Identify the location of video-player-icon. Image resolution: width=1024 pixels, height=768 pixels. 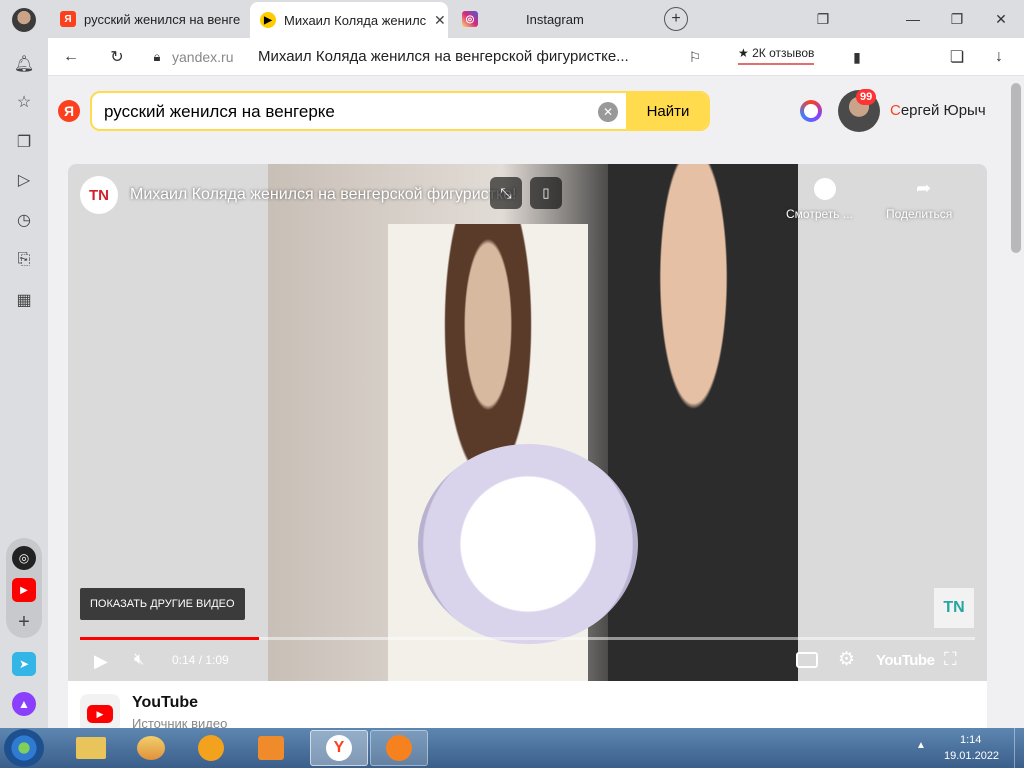
(271, 748).